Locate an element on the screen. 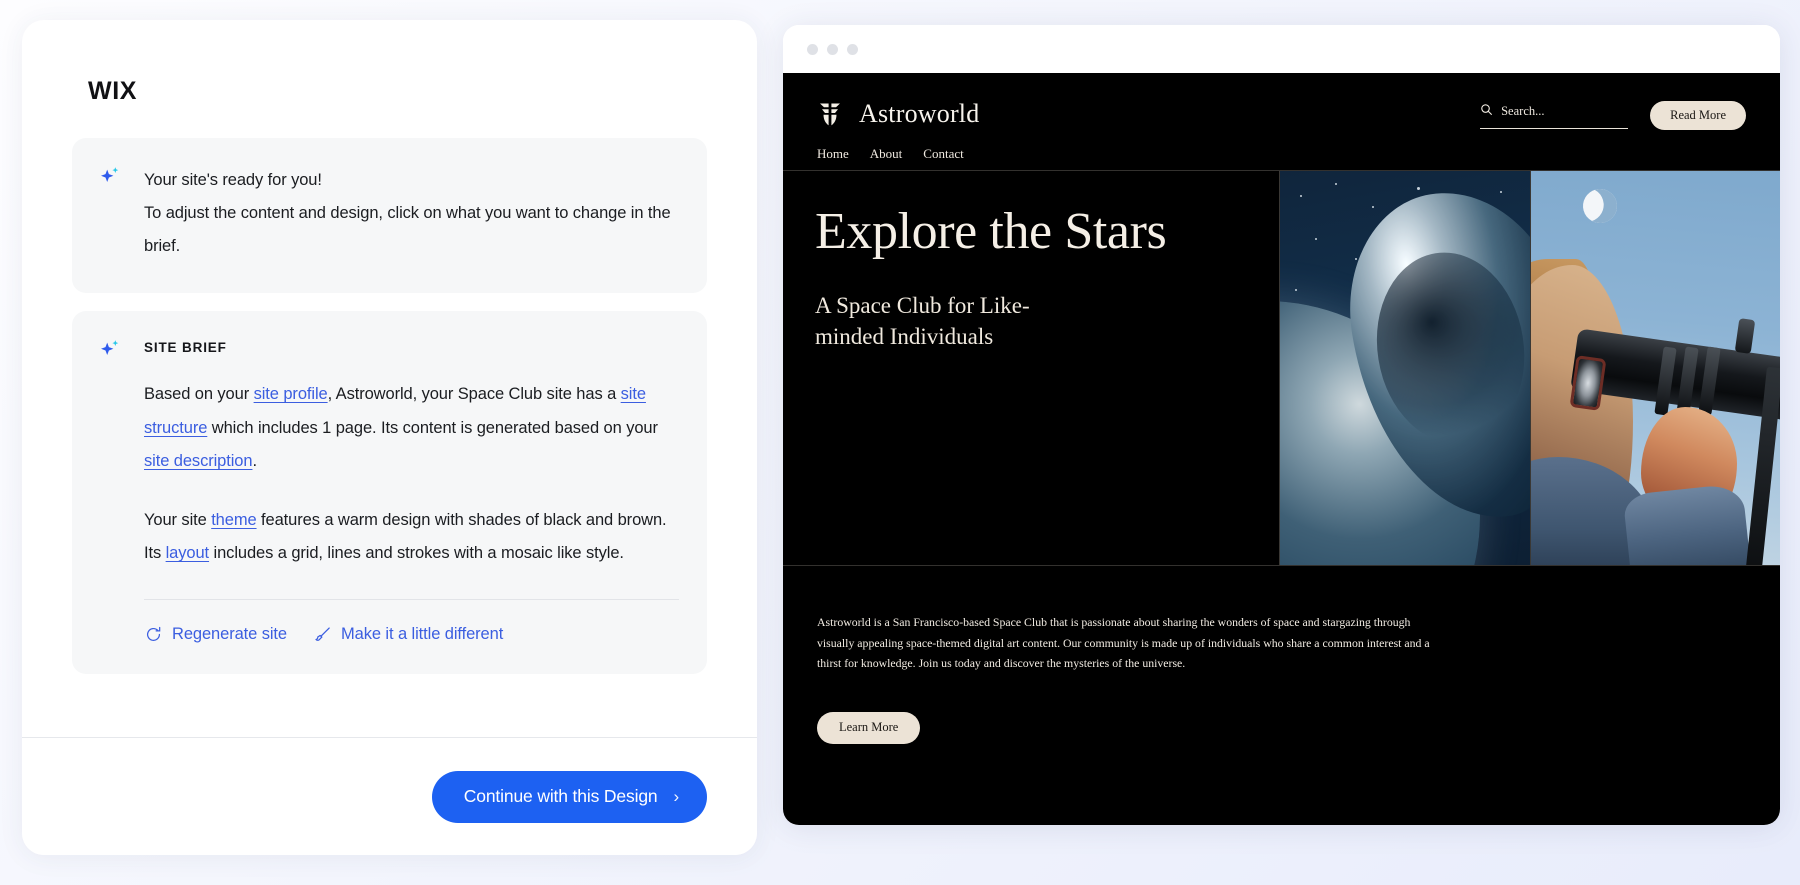 The width and height of the screenshot is (1800, 885). person-with-telescope-image is located at coordinates (1655, 368).